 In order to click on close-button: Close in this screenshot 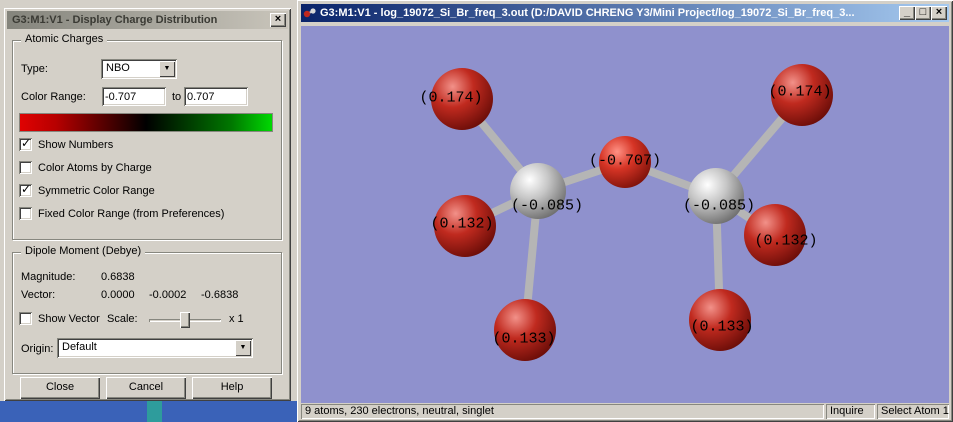, I will do `click(60, 388)`.